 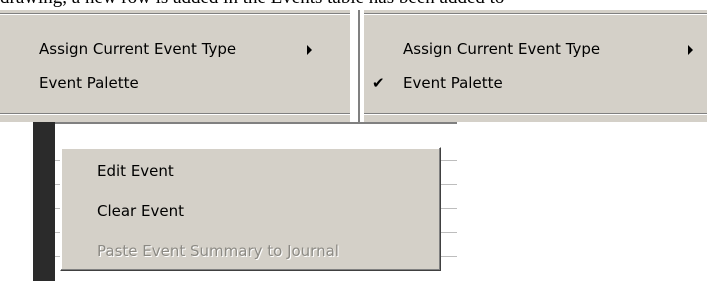 I want to click on menu-item-event-palette: ✔ Event Palette, so click(x=533, y=84).